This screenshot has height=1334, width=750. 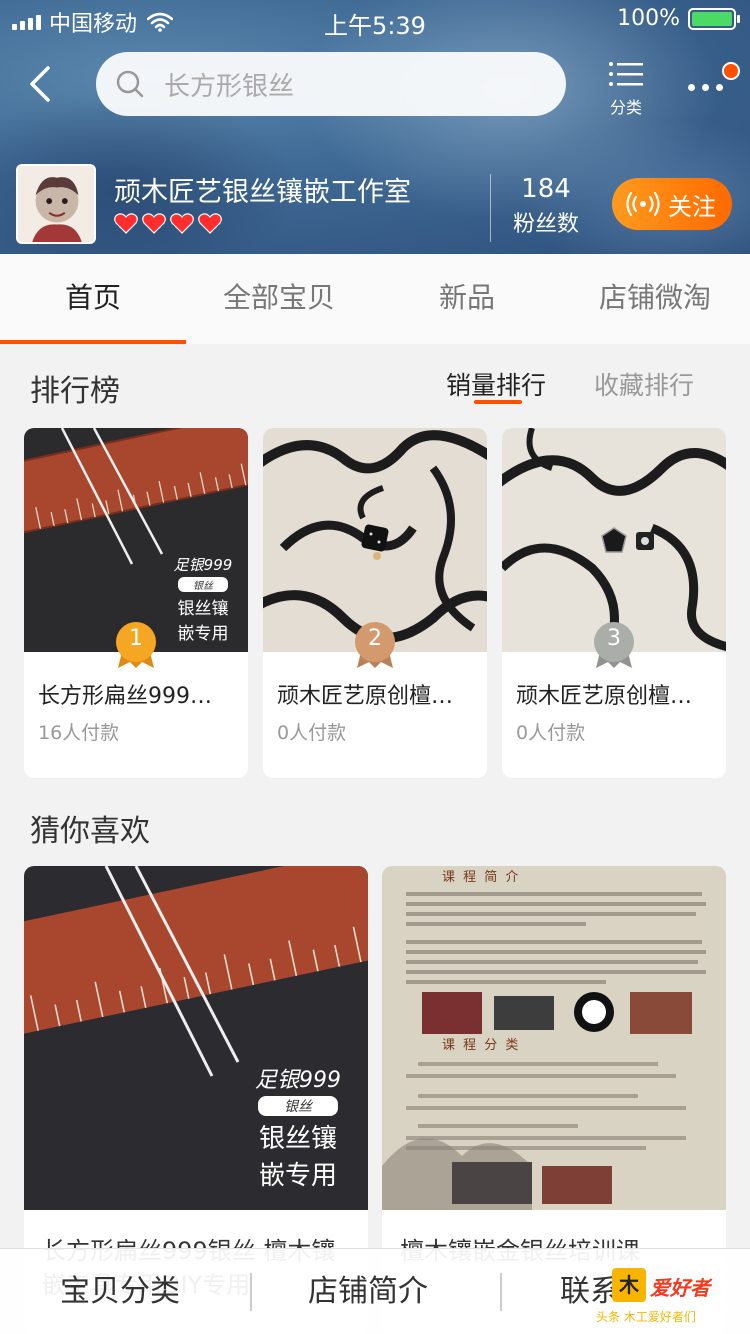 I want to click on watermark-text: 爱好者, so click(x=680, y=1288).